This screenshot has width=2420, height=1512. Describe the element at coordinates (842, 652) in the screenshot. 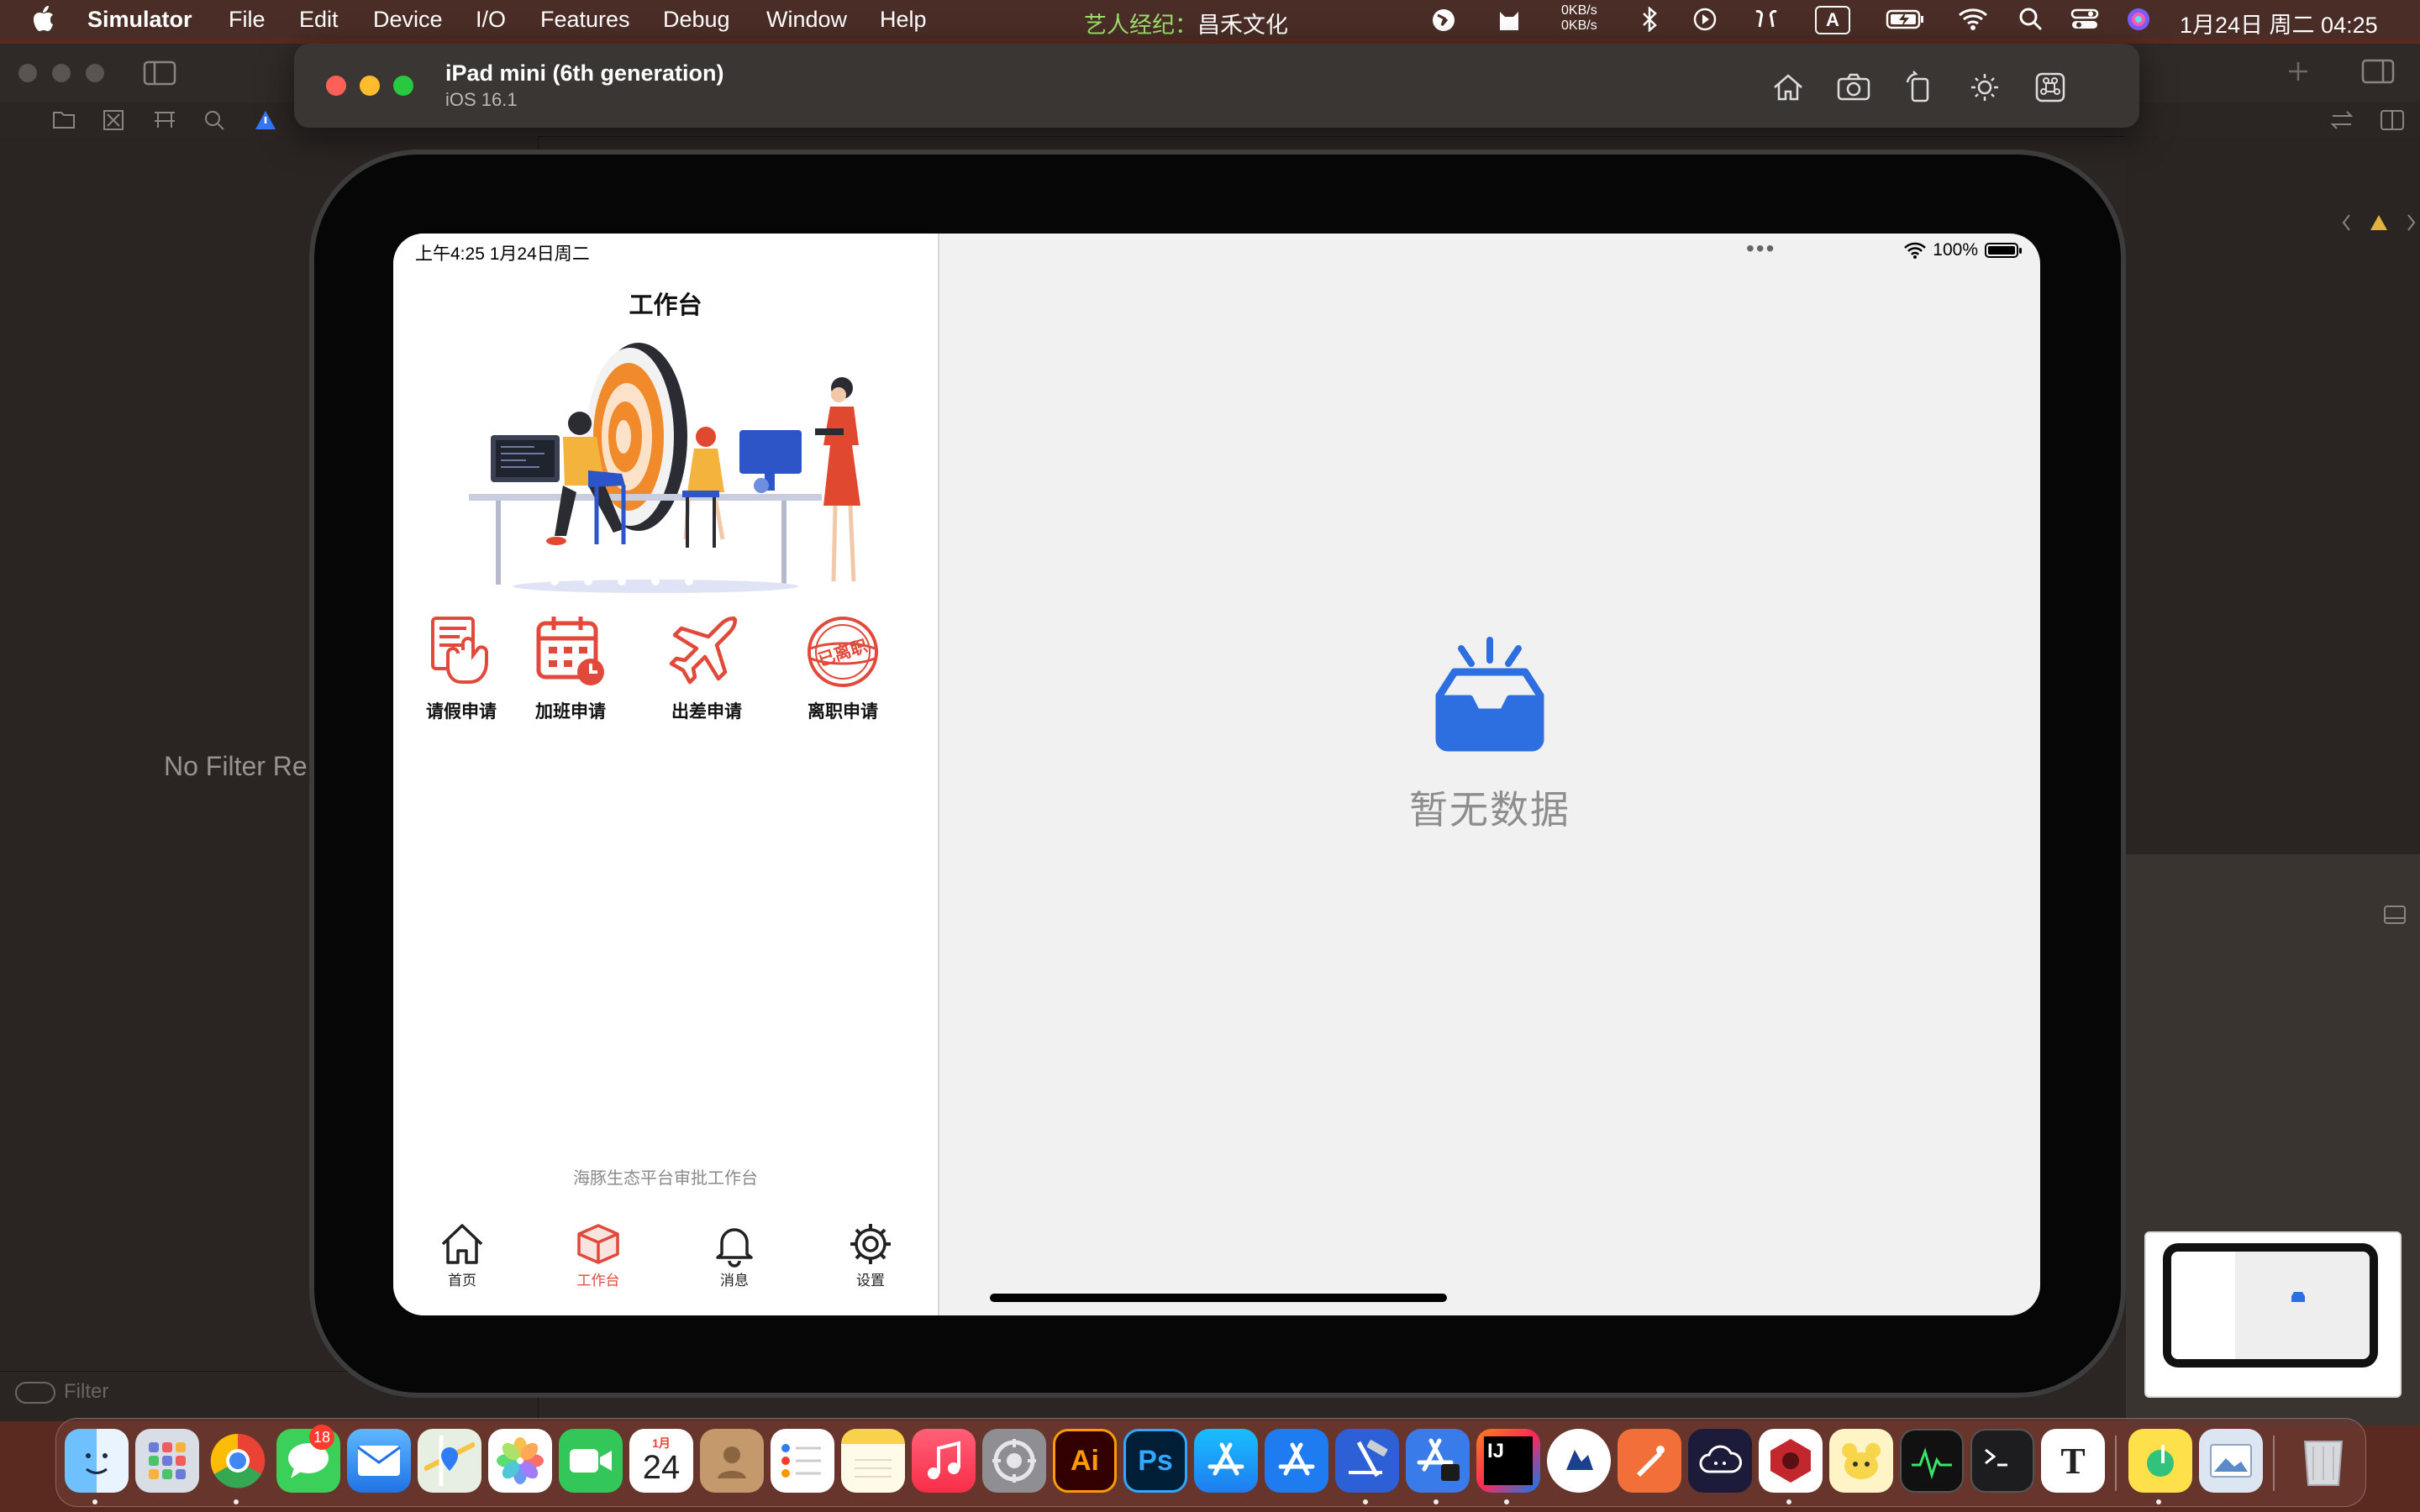

I see `stamp-text: 已离职` at that location.